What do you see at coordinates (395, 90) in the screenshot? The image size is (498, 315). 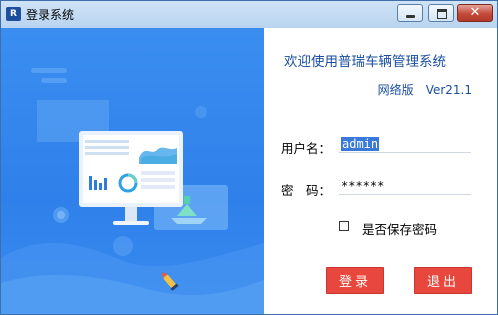 I see `edition-label: 网络版` at bounding box center [395, 90].